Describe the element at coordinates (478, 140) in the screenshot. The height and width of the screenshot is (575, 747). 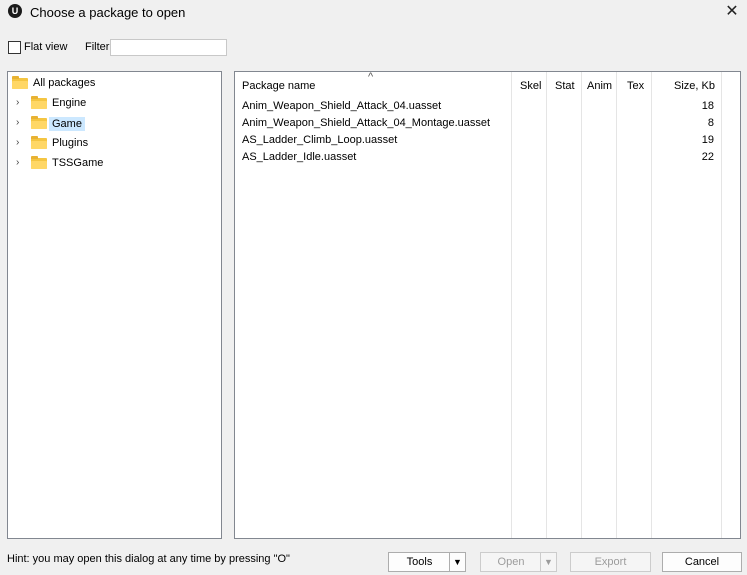
I see `table-row: AS_Ladder_Climb_Loop.uasset 19` at that location.